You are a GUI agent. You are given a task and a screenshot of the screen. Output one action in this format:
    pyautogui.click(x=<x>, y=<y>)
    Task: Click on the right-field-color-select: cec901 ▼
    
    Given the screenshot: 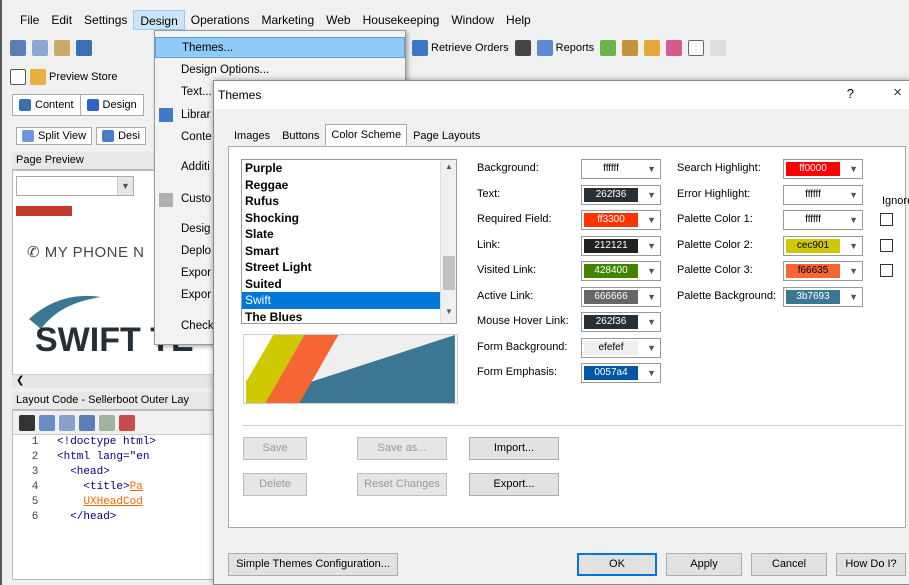 What is the action you would take?
    pyautogui.click(x=823, y=245)
    